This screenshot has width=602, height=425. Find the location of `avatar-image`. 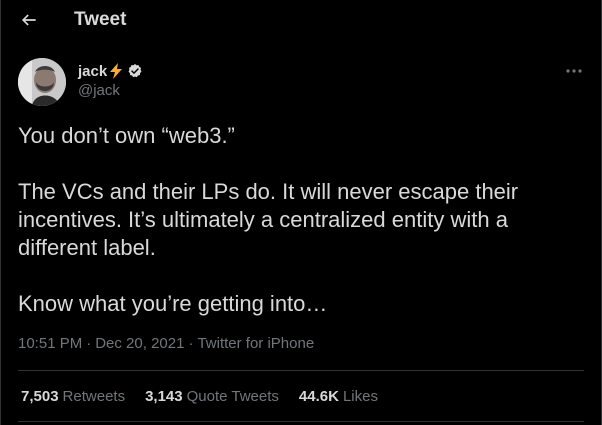

avatar-image is located at coordinates (42, 82).